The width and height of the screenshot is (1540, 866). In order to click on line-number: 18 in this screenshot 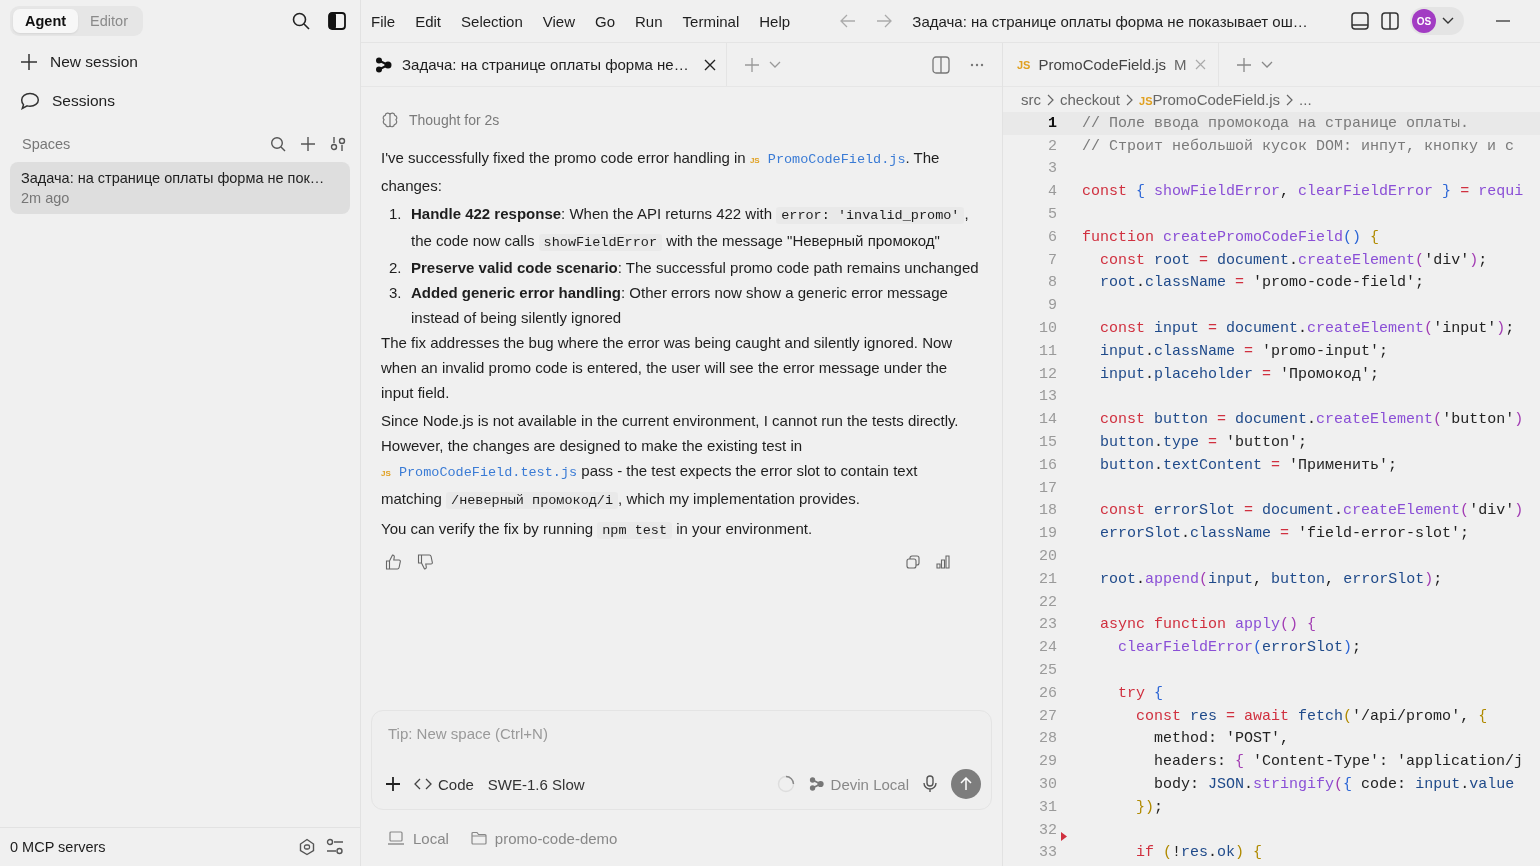, I will do `click(1048, 511)`.